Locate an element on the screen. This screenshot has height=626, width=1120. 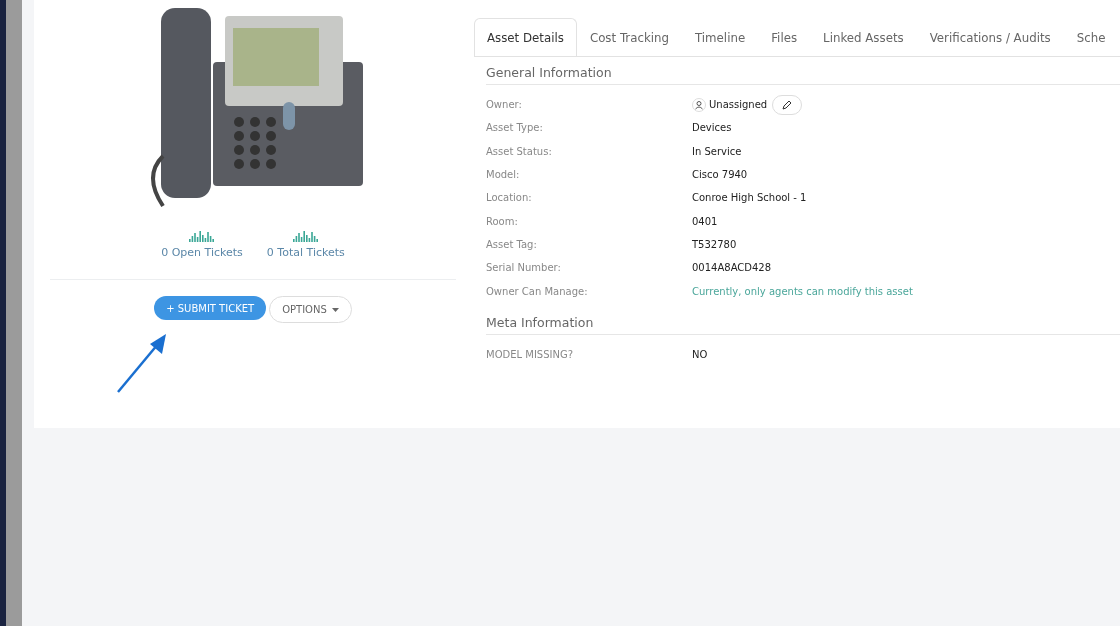
field-value: NO is located at coordinates (700, 354).